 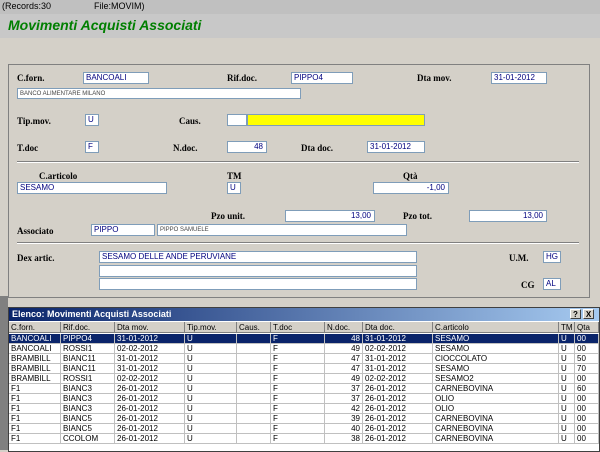 What do you see at coordinates (519, 258) in the screenshot?
I see `um-label: U.M.` at bounding box center [519, 258].